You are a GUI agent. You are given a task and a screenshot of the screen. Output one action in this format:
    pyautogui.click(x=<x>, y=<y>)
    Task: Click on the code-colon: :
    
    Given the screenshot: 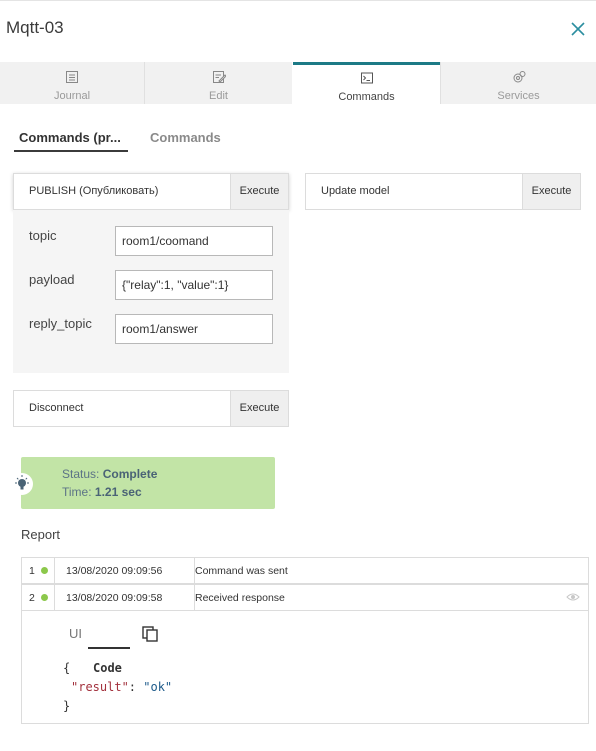 What is the action you would take?
    pyautogui.click(x=136, y=687)
    